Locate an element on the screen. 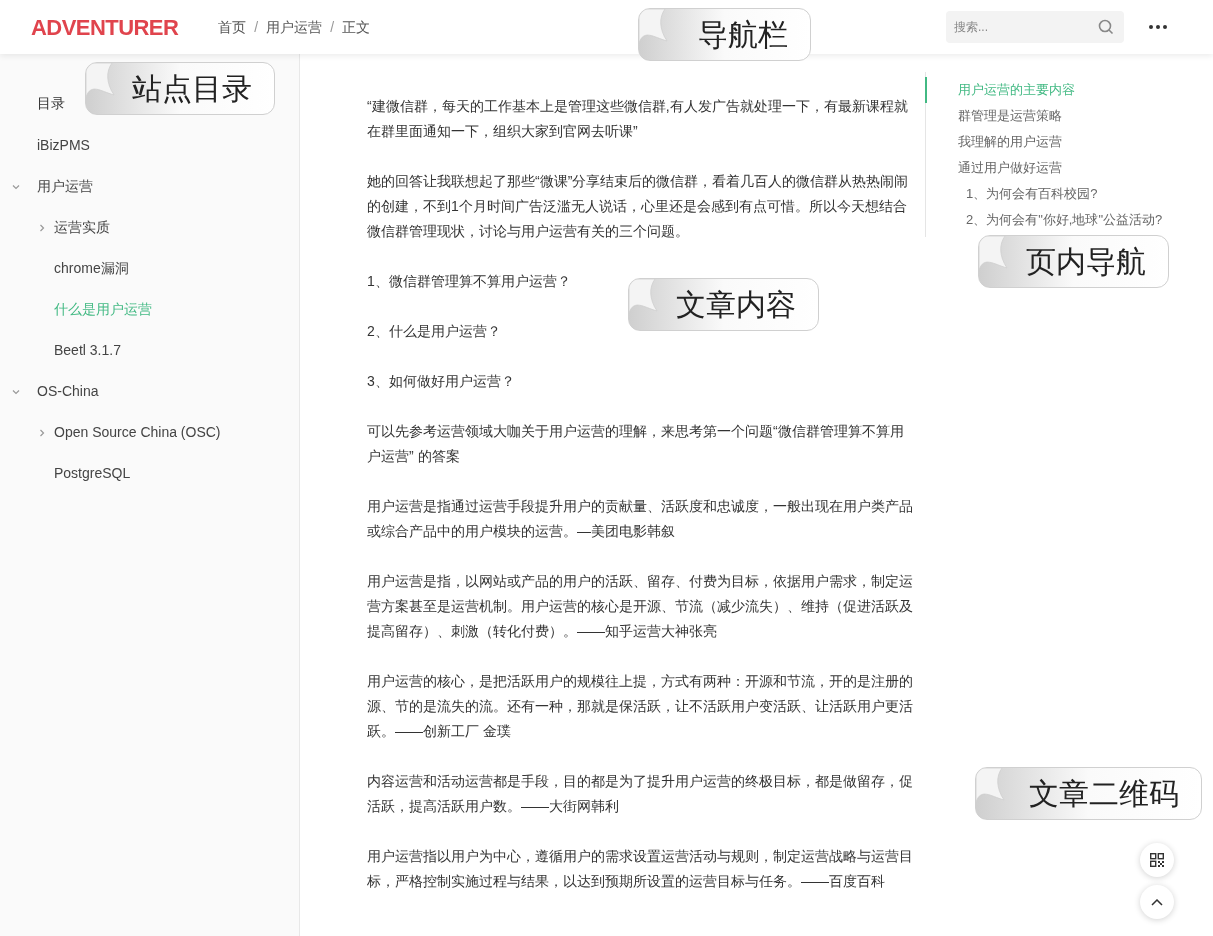  sidebar-item: iBizPMS is located at coordinates (63, 145).